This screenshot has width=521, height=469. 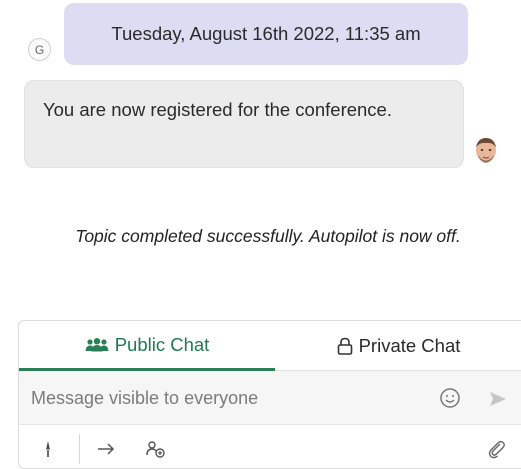 What do you see at coordinates (162, 344) in the screenshot?
I see `tab-public-chat-label: Public Chat` at bounding box center [162, 344].